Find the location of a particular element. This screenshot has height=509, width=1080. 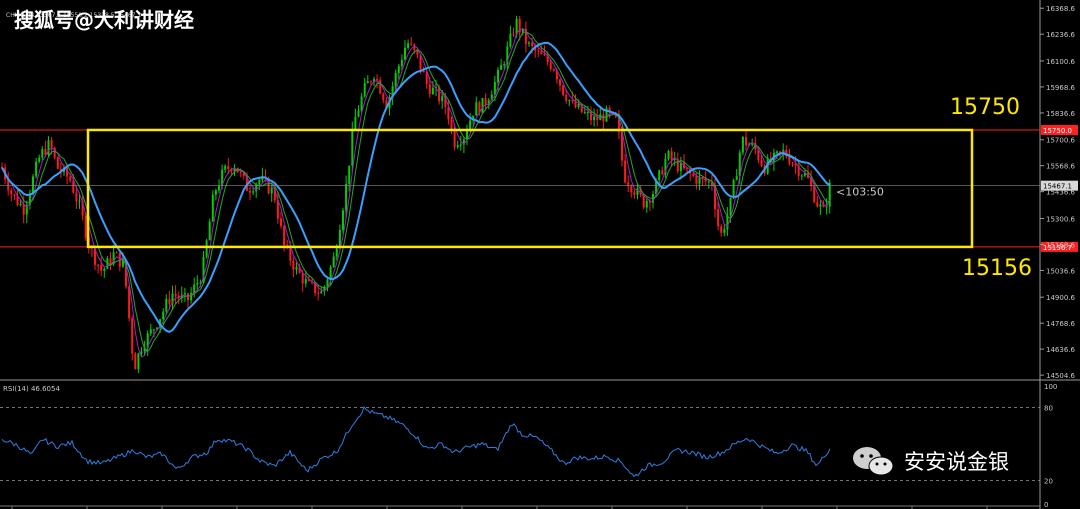

price-tick-label: 14504.6 is located at coordinates (1060, 376).